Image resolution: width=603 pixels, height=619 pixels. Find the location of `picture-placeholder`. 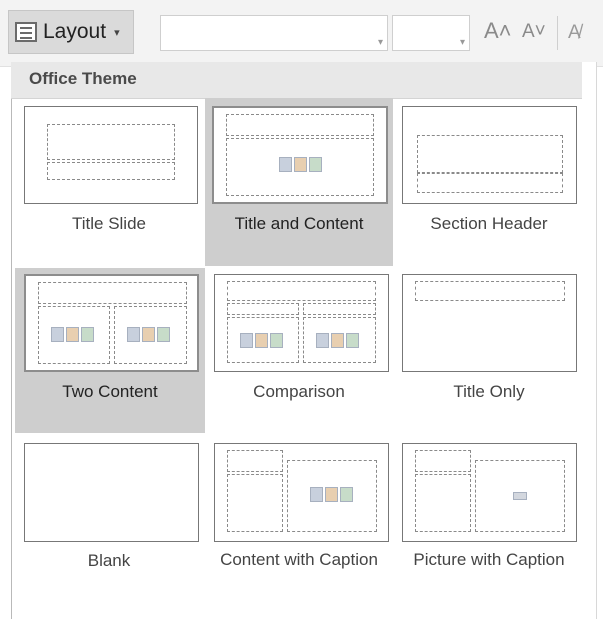

picture-placeholder is located at coordinates (520, 496).